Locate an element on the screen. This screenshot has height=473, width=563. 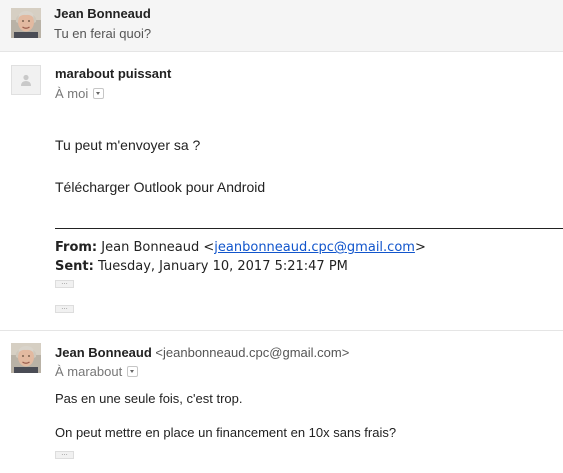
sent-value: Tuesday, January 10, 2017 5:21:47 PM is located at coordinates (223, 266).